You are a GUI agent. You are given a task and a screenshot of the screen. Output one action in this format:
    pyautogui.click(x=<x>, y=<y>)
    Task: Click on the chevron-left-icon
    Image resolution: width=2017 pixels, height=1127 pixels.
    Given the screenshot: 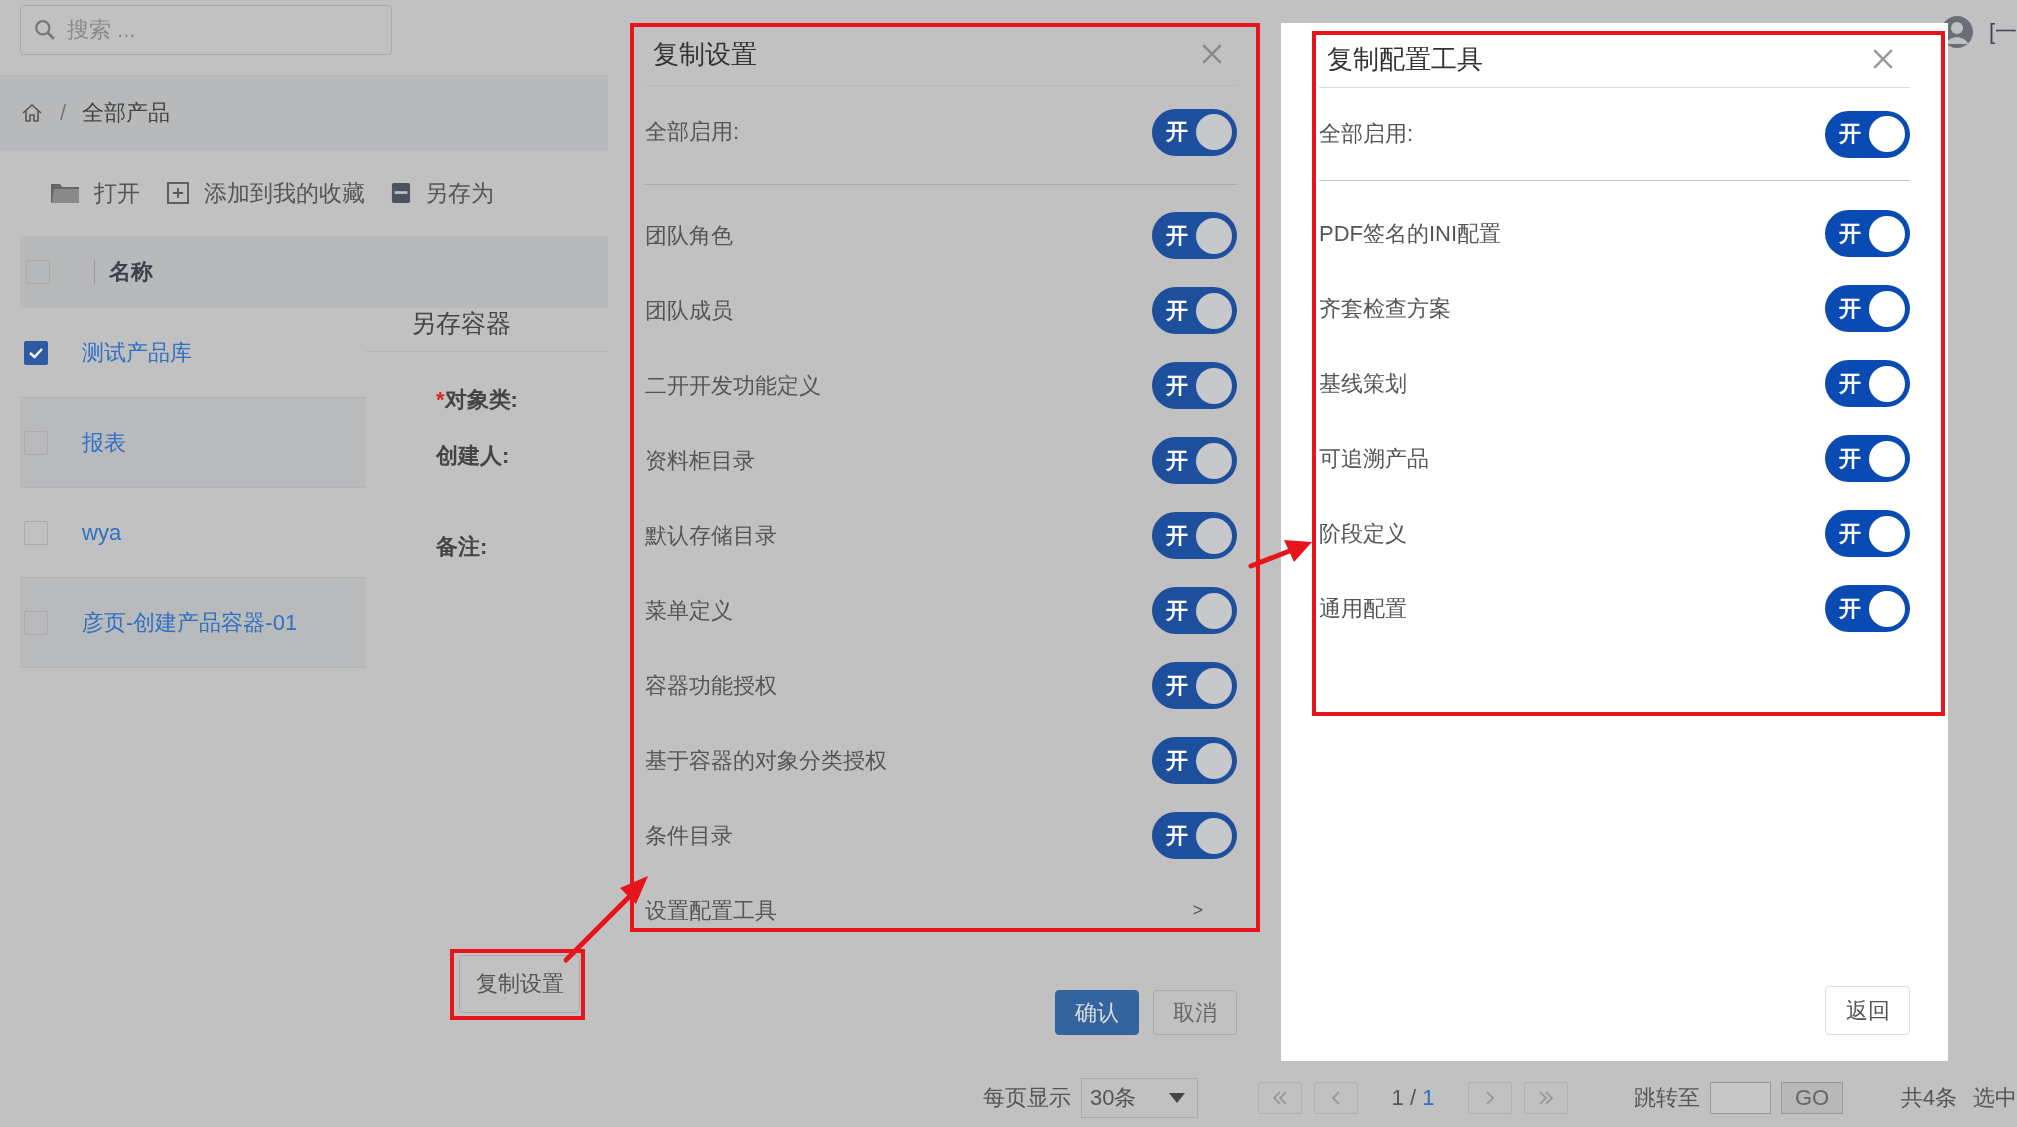 What is the action you would take?
    pyautogui.click(x=1335, y=1098)
    